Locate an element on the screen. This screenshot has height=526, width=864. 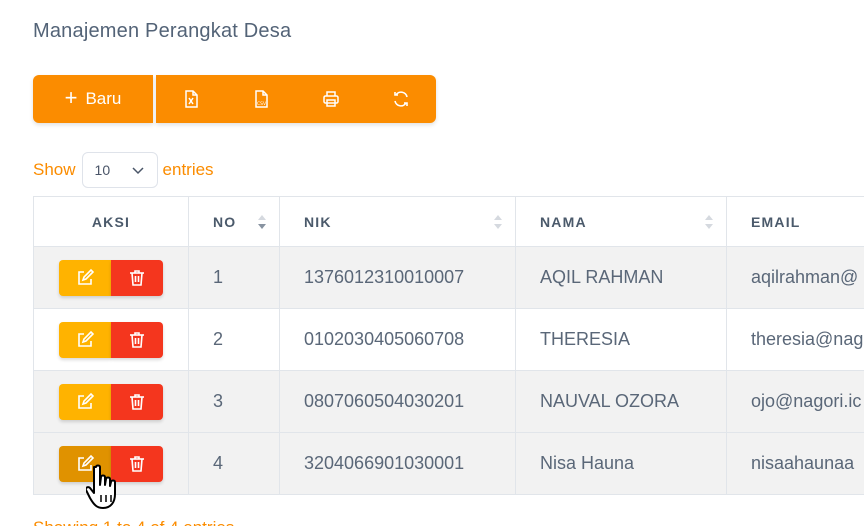
plus-icon: + is located at coordinates (71, 97).